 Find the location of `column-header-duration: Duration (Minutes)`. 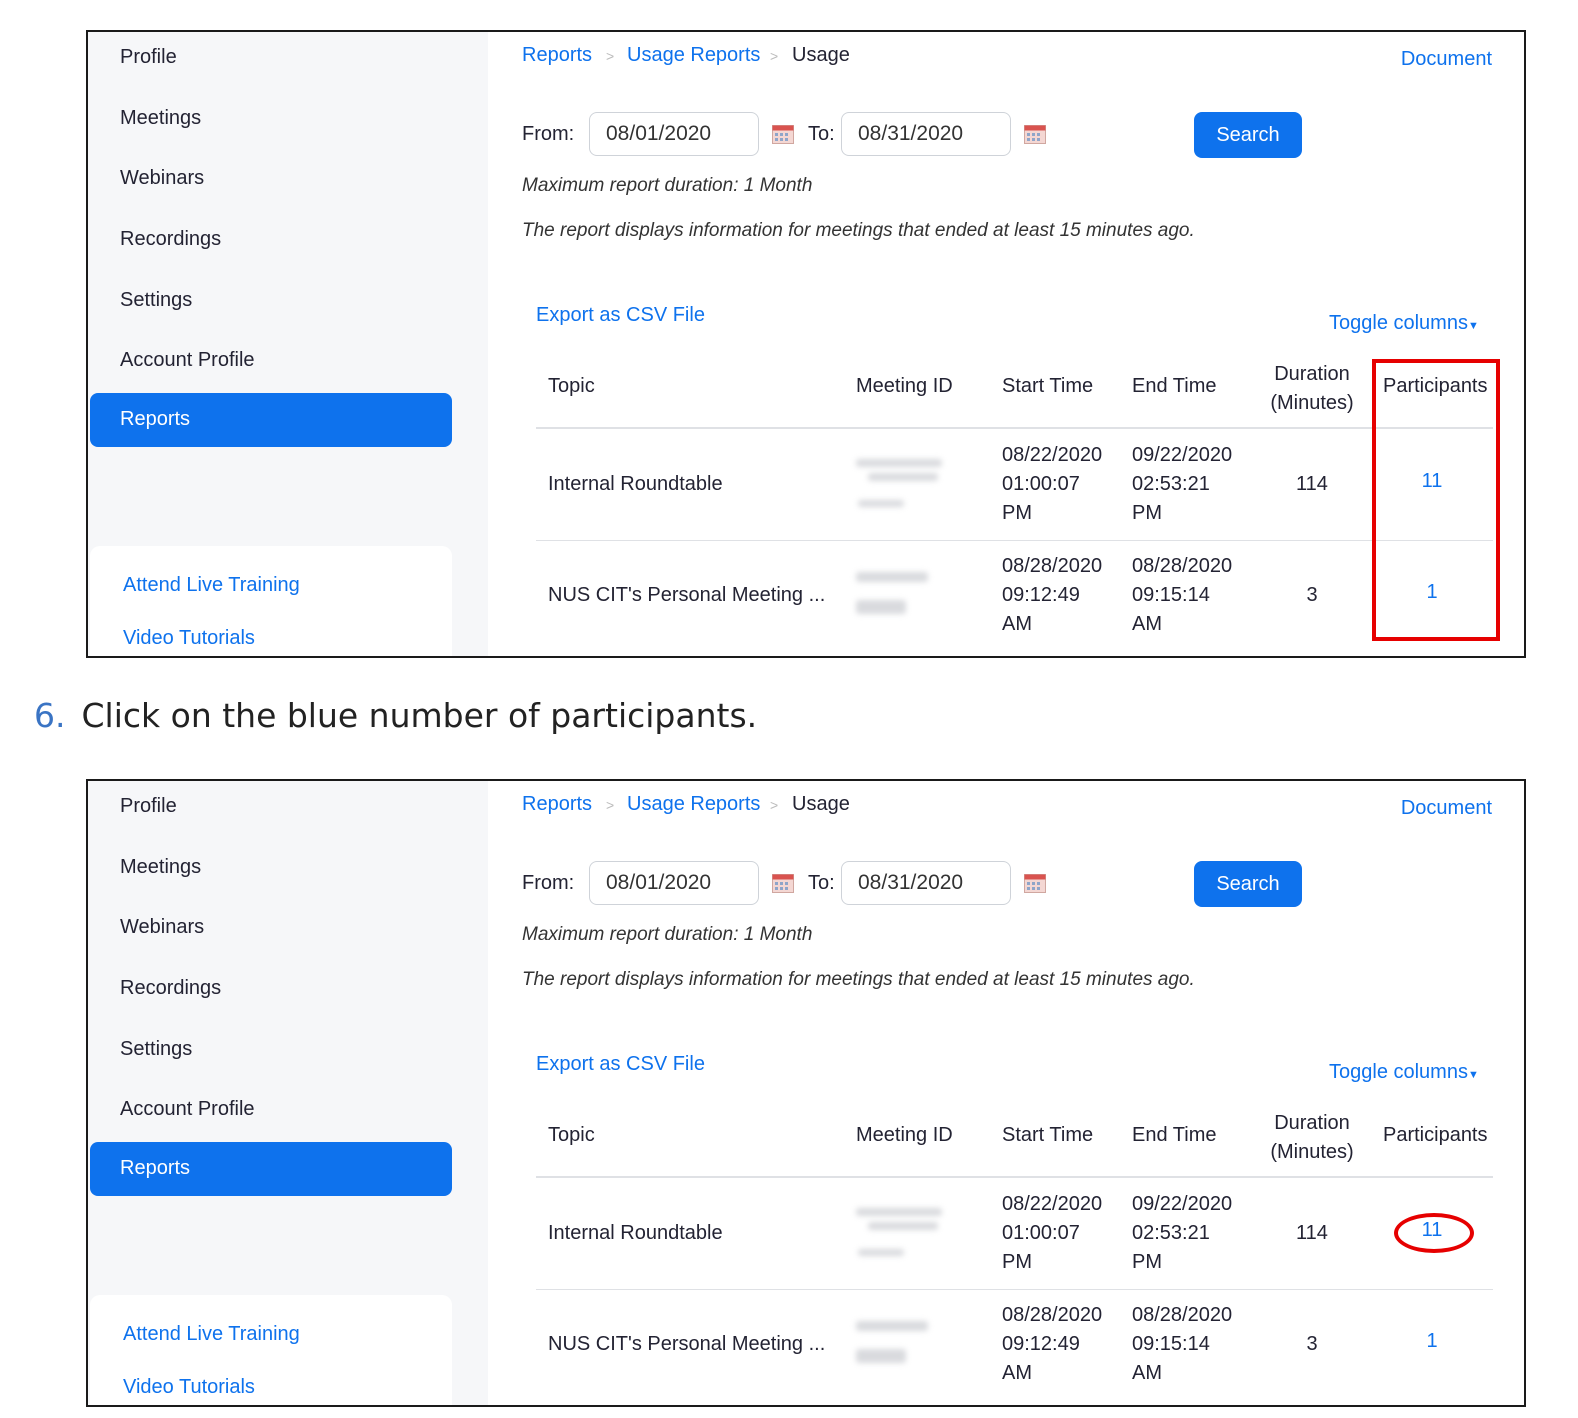

column-header-duration: Duration (Minutes) is located at coordinates (1312, 389).